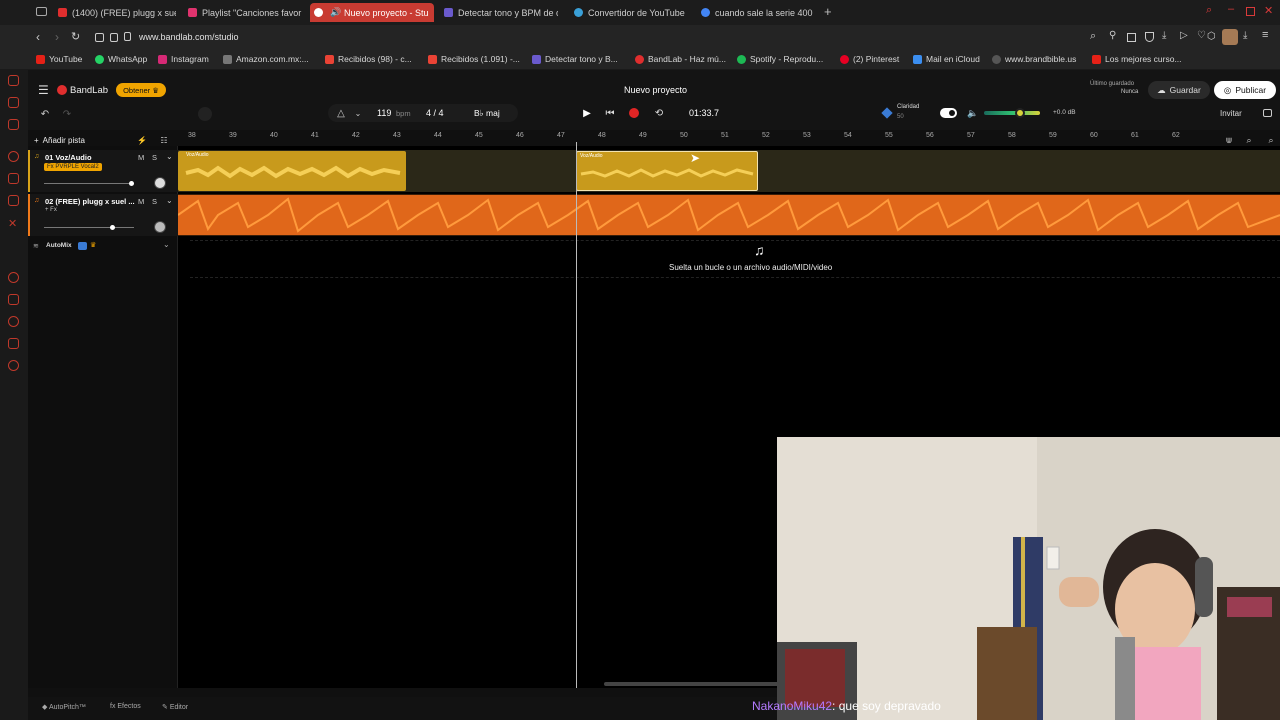 Image resolution: width=1280 pixels, height=720 pixels. Describe the element at coordinates (103, 171) in the screenshot. I see `track-header-1: ♫ 01 Voz/Audio Fx PVRPLE Vocal2 M S ⌄` at that location.